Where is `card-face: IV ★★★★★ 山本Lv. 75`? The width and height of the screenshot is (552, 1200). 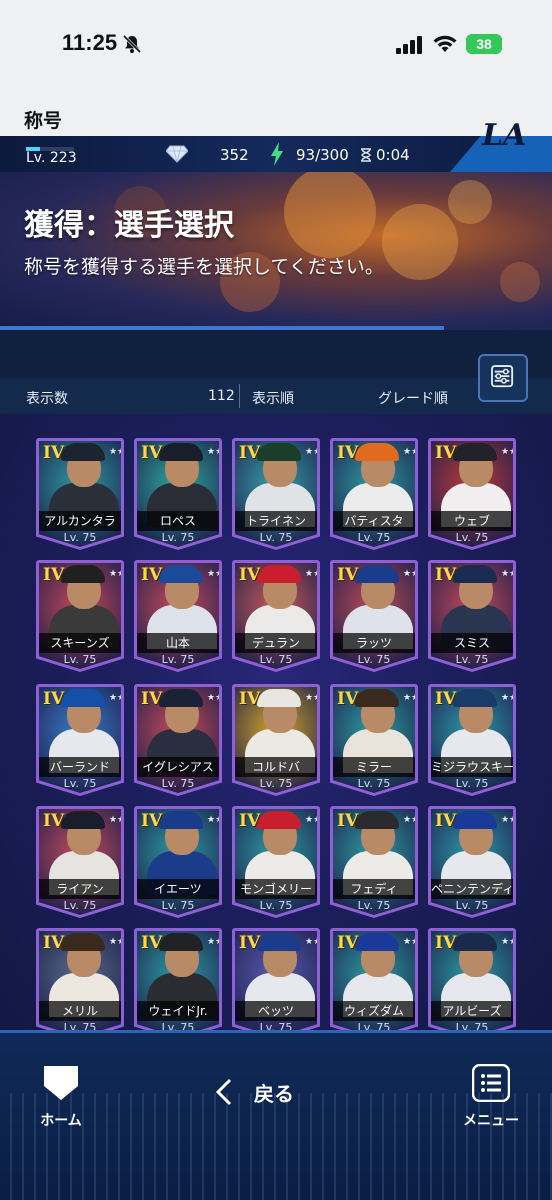
card-face: IV ★★★★★ 山本Lv. 75 is located at coordinates (178, 616).